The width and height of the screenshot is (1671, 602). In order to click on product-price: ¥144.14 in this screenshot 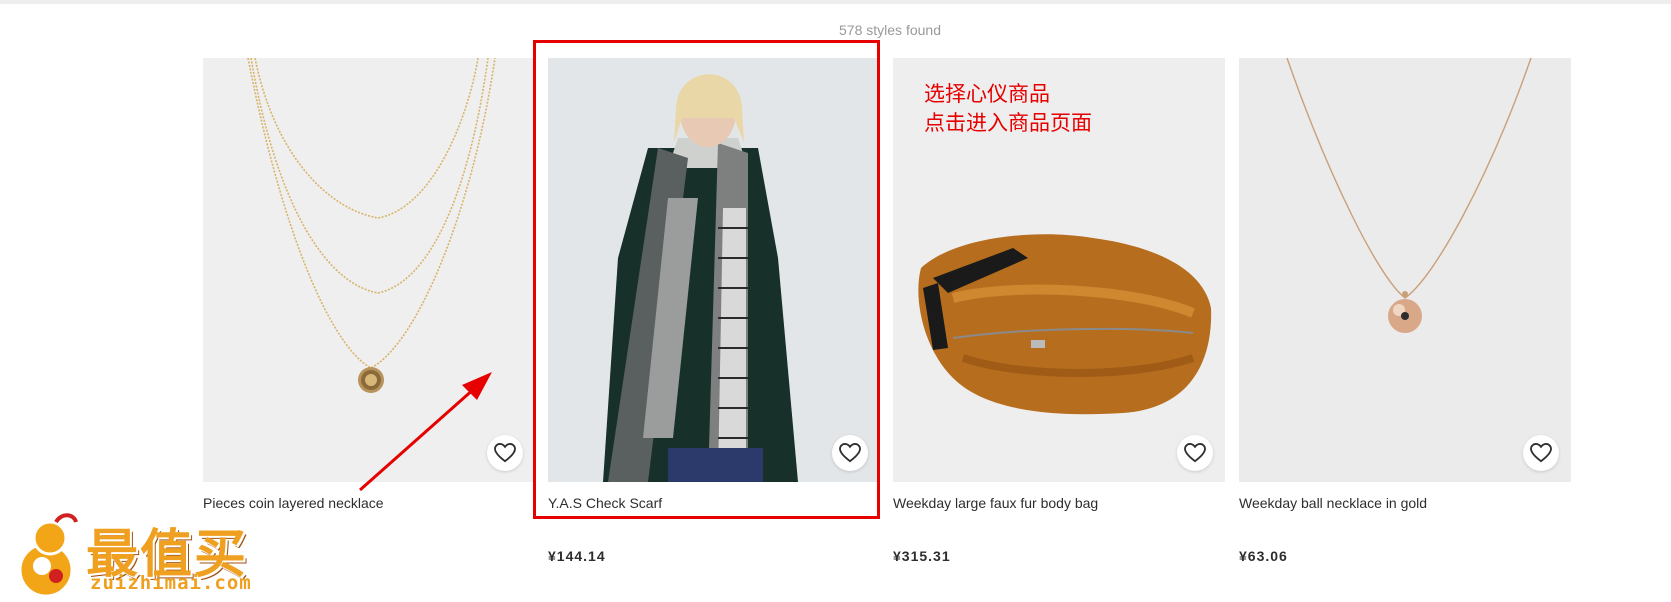, I will do `click(577, 556)`.